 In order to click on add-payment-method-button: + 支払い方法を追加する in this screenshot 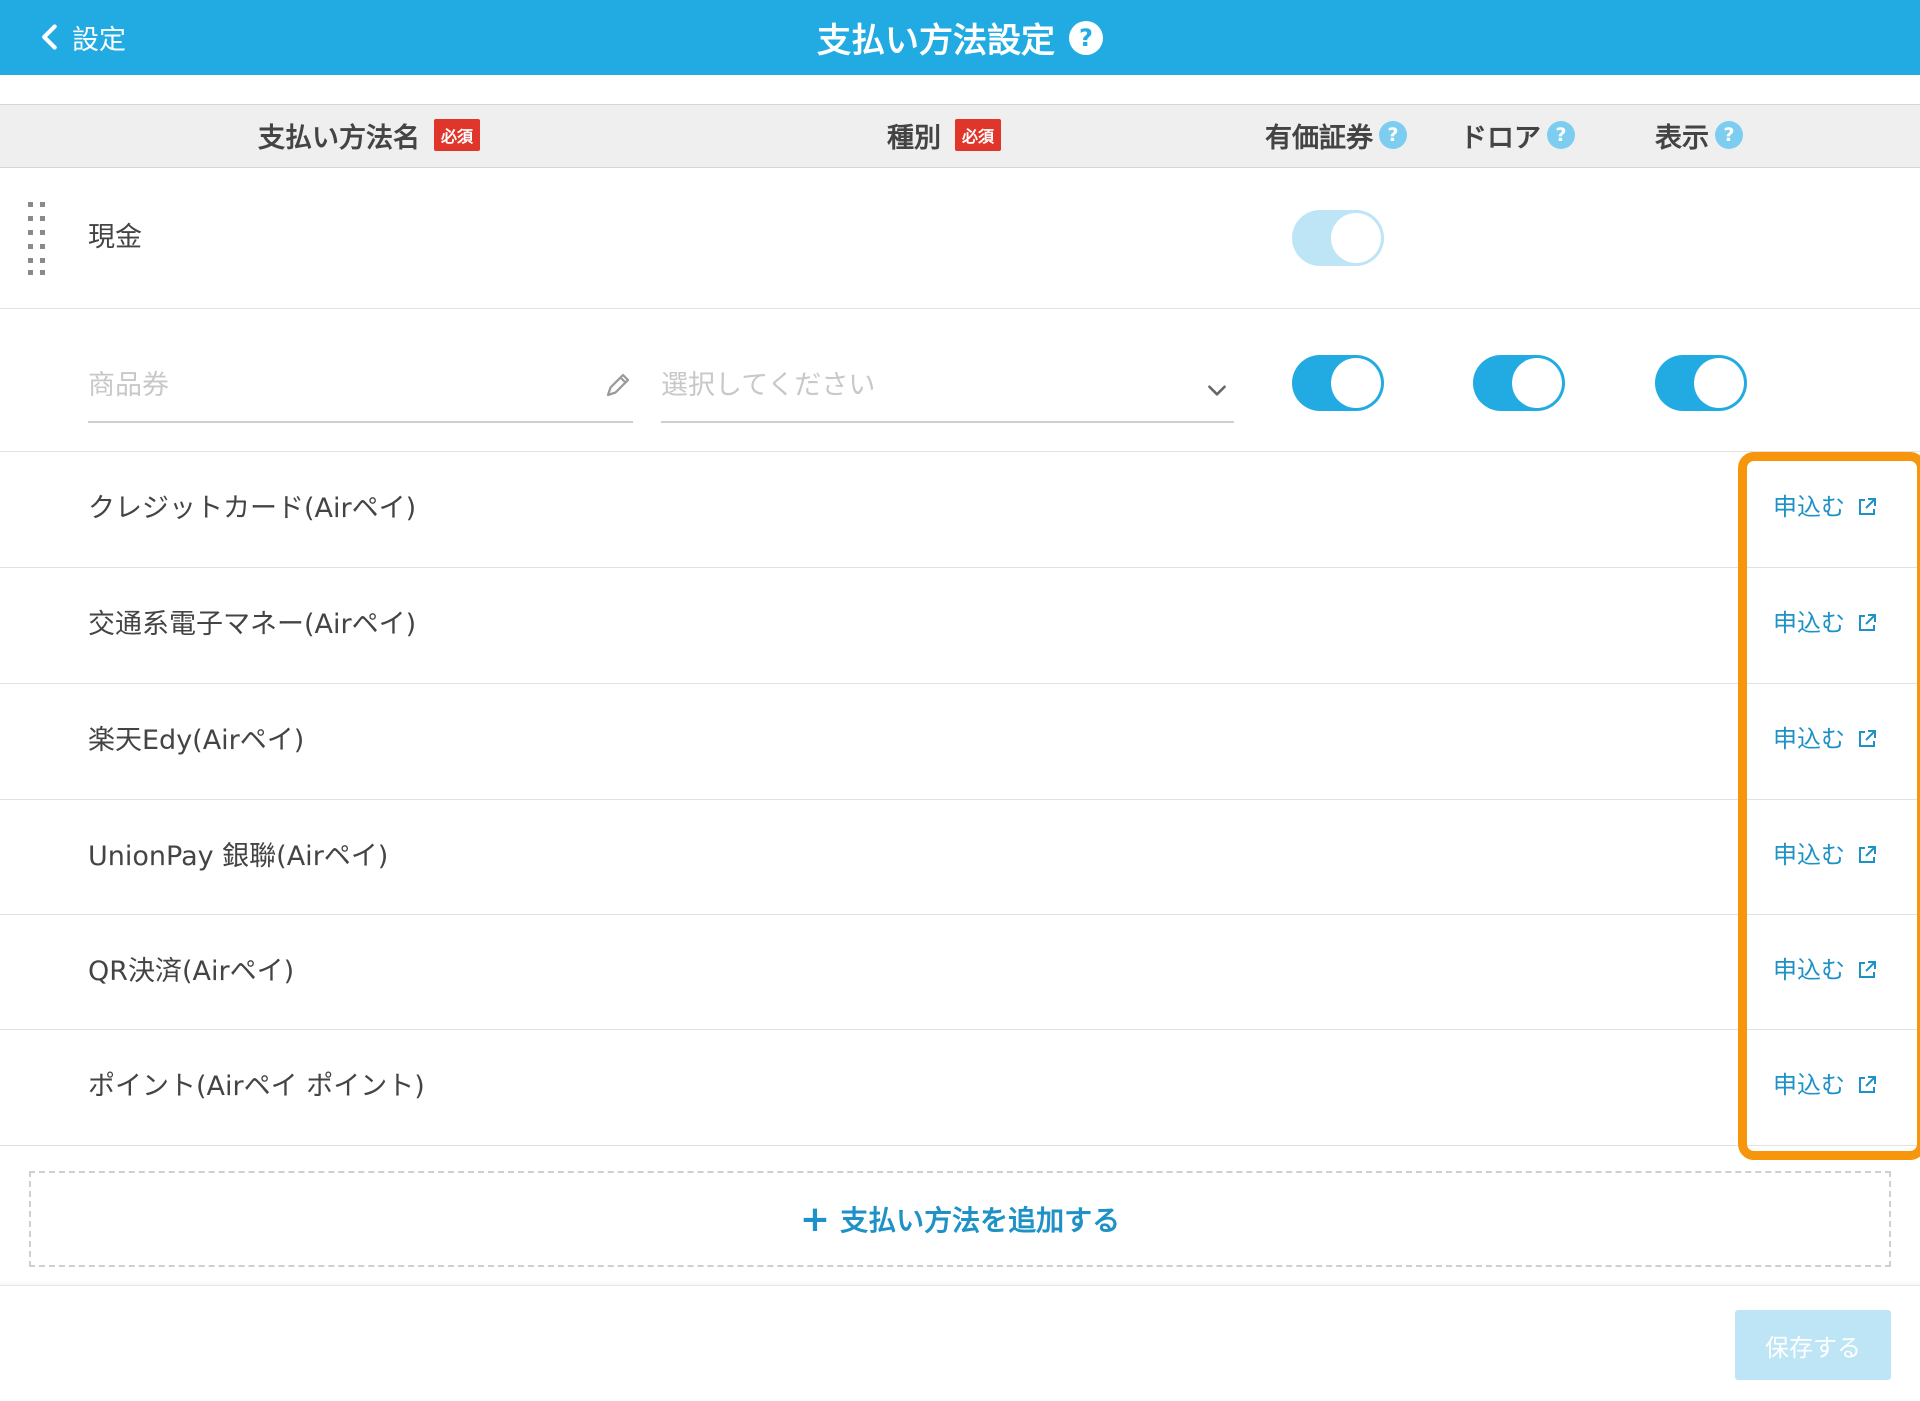, I will do `click(960, 1219)`.